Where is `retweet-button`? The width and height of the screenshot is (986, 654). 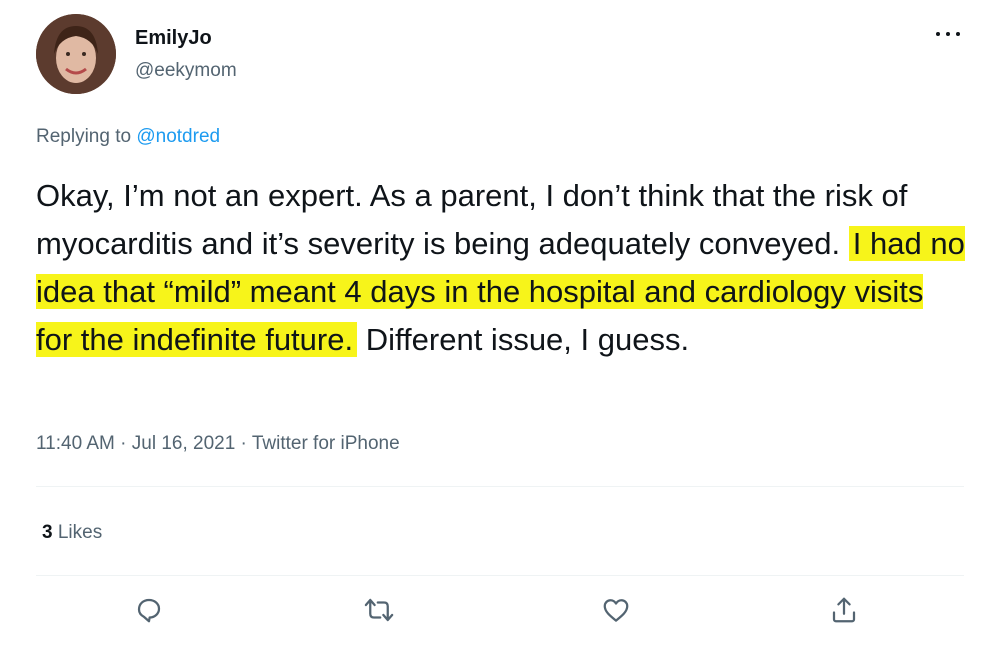
retweet-button is located at coordinates (382, 613).